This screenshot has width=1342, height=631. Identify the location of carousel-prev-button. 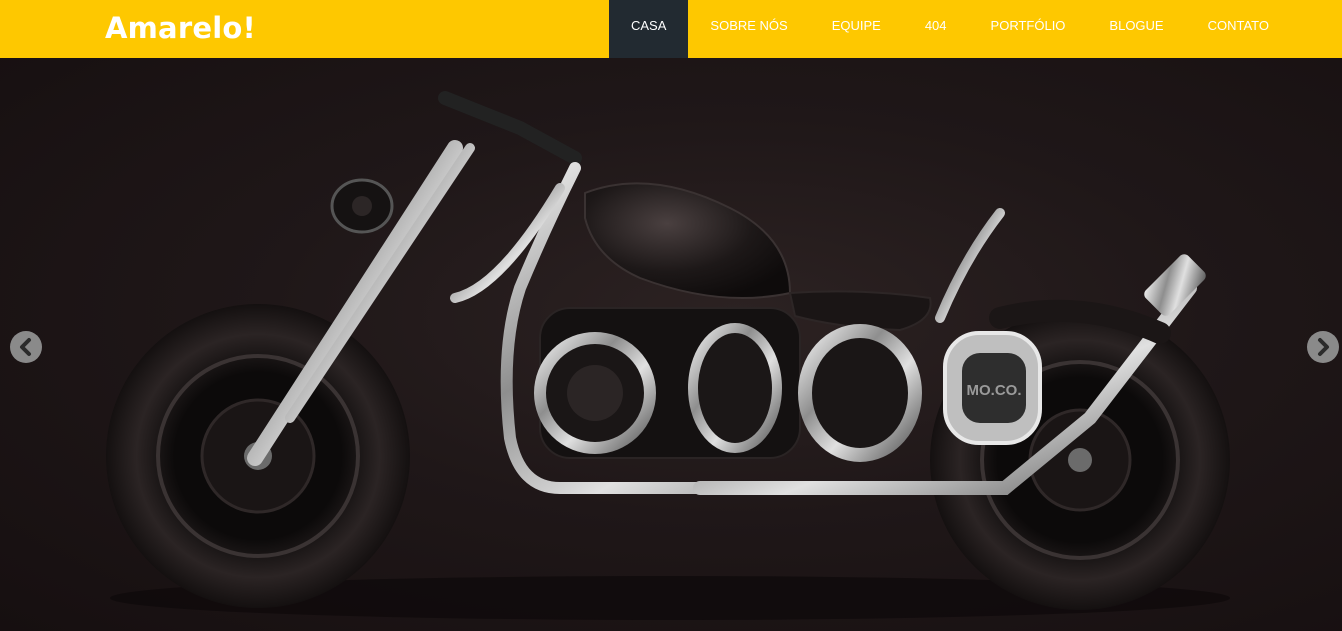
(26, 347).